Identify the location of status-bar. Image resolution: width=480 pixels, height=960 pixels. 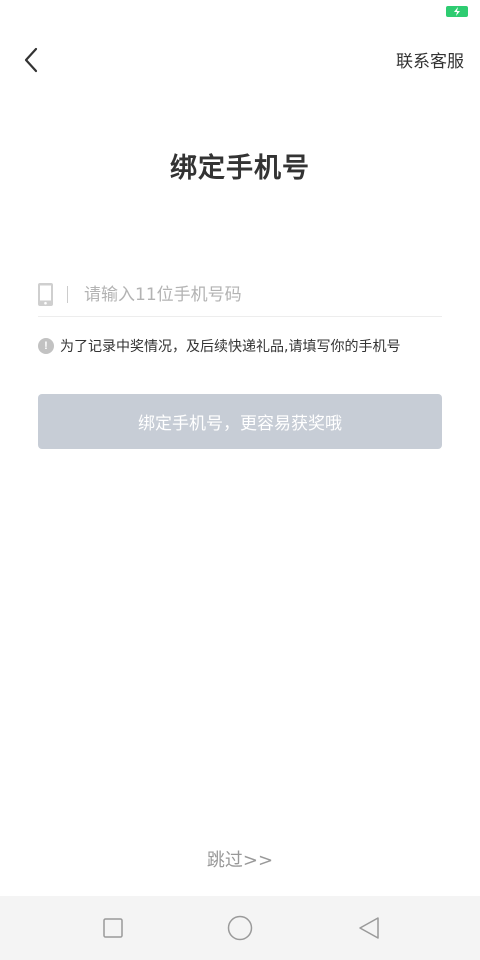
(240, 12).